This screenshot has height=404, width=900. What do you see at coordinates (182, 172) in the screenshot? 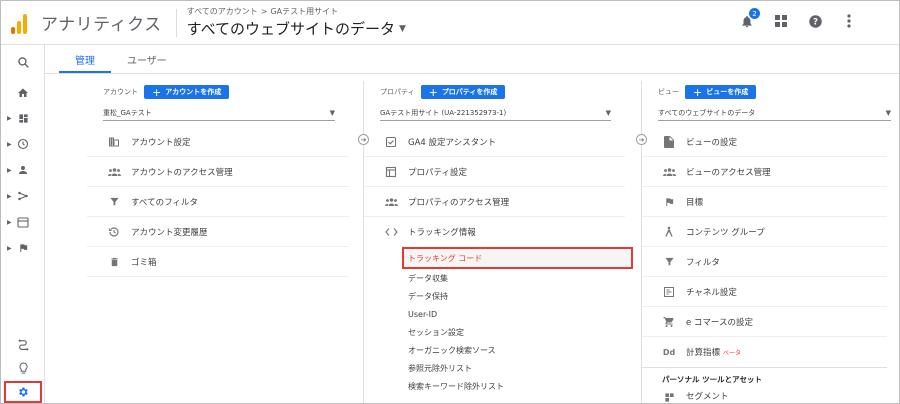
I see `item-label: アカウントのアクセス管理` at bounding box center [182, 172].